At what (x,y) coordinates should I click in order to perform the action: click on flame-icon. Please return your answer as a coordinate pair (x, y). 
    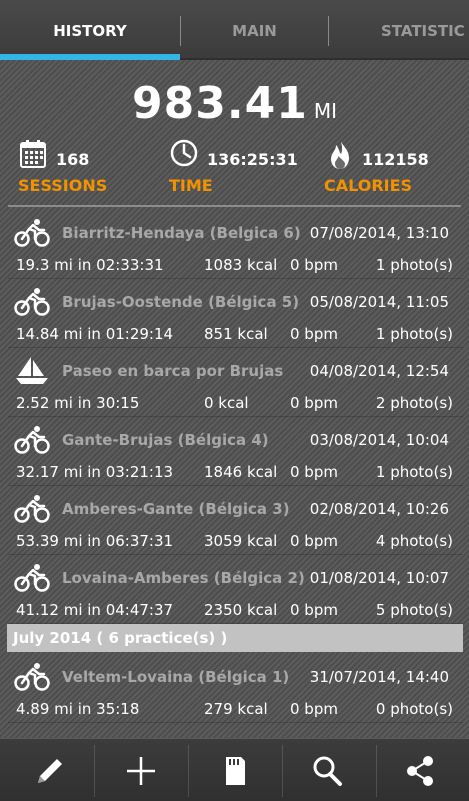
    Looking at the image, I should click on (340, 154).